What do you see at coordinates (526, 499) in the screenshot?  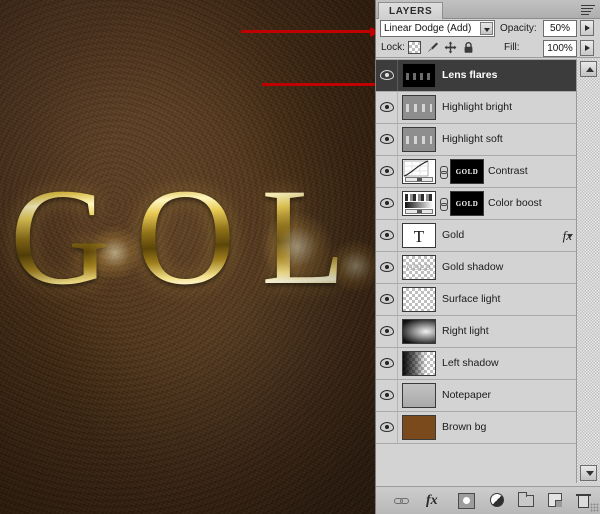 I see `new-group-icon` at bounding box center [526, 499].